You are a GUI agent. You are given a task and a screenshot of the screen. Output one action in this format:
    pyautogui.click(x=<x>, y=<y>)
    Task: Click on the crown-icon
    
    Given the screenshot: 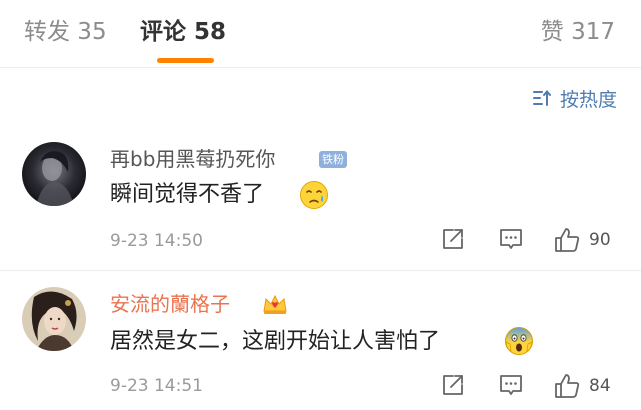 What is the action you would take?
    pyautogui.click(x=275, y=304)
    